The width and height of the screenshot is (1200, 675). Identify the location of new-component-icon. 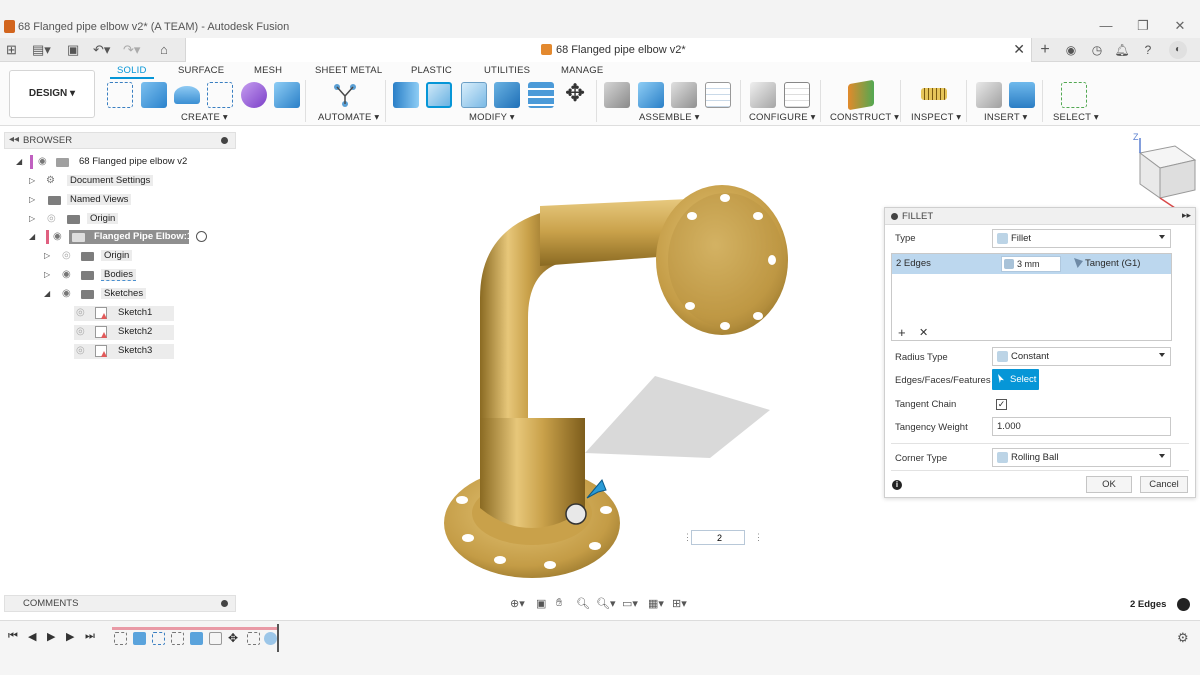
(617, 95).